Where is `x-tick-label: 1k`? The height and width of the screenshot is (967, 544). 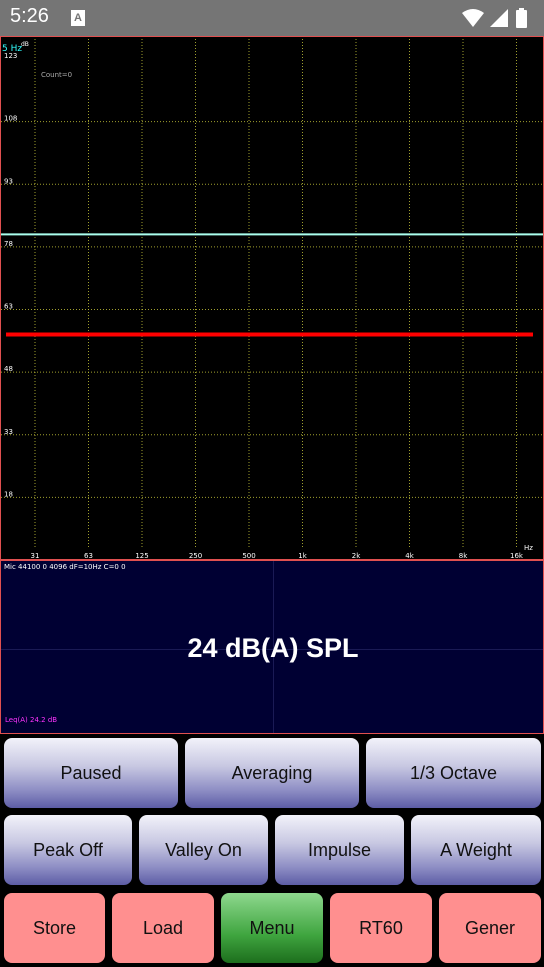 x-tick-label: 1k is located at coordinates (302, 556).